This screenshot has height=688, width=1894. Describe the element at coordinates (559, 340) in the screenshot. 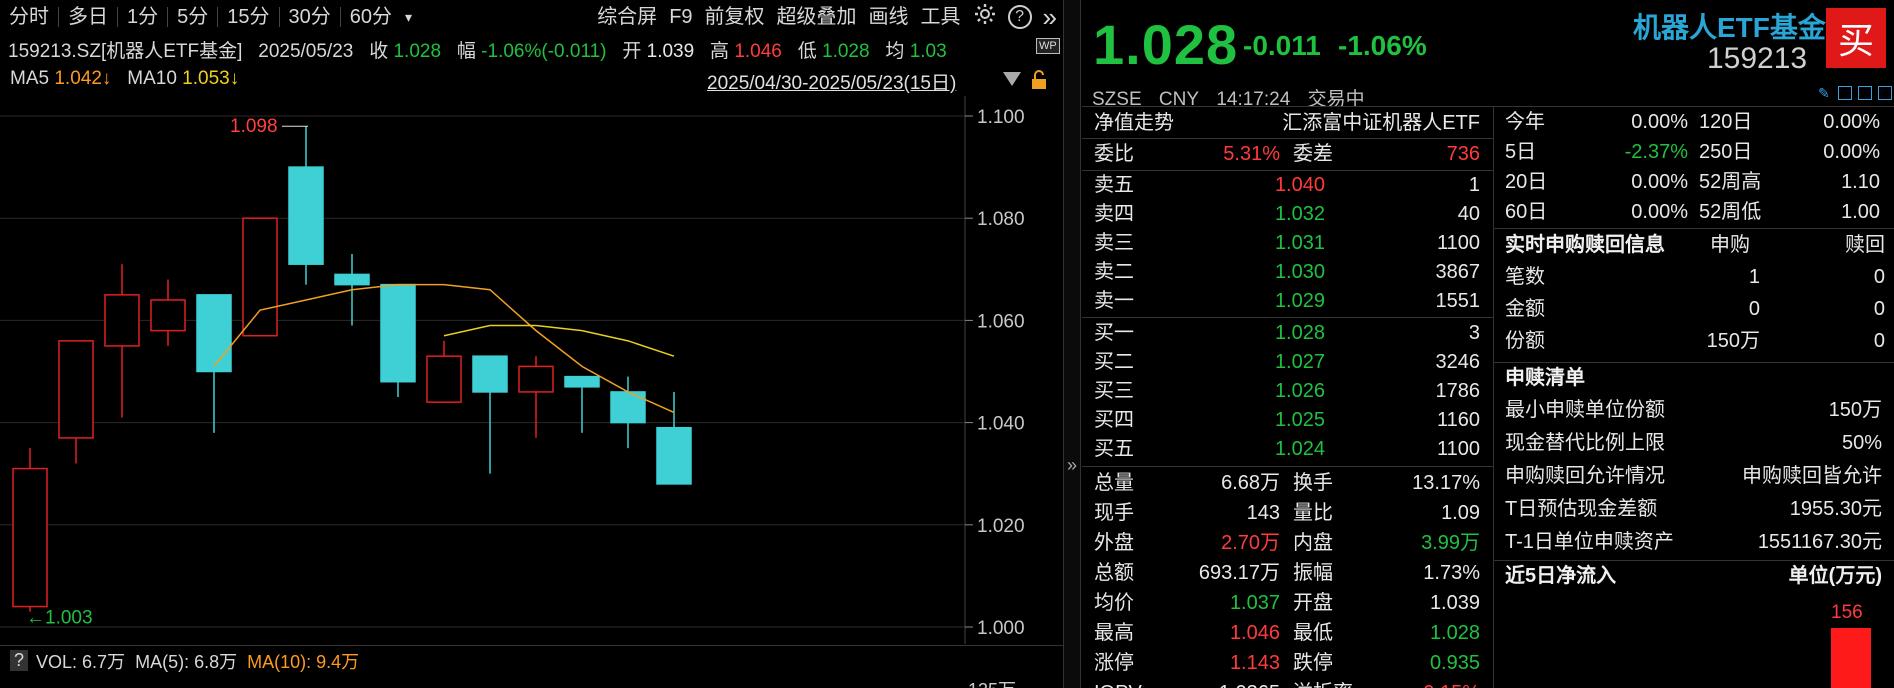

I see `ma10-line` at that location.